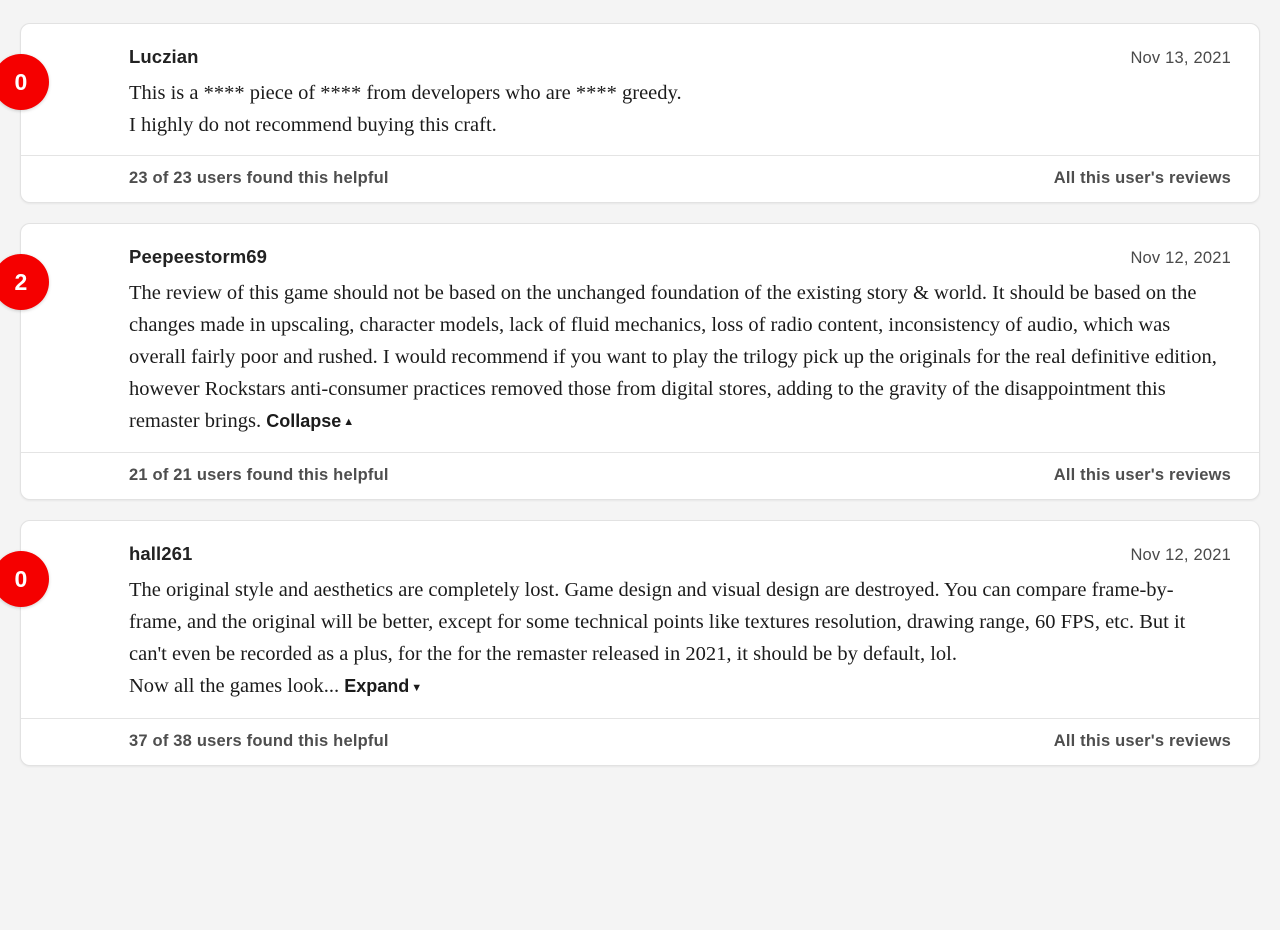  I want to click on review-header: Luczian Nov 13, 2021, so click(680, 57).